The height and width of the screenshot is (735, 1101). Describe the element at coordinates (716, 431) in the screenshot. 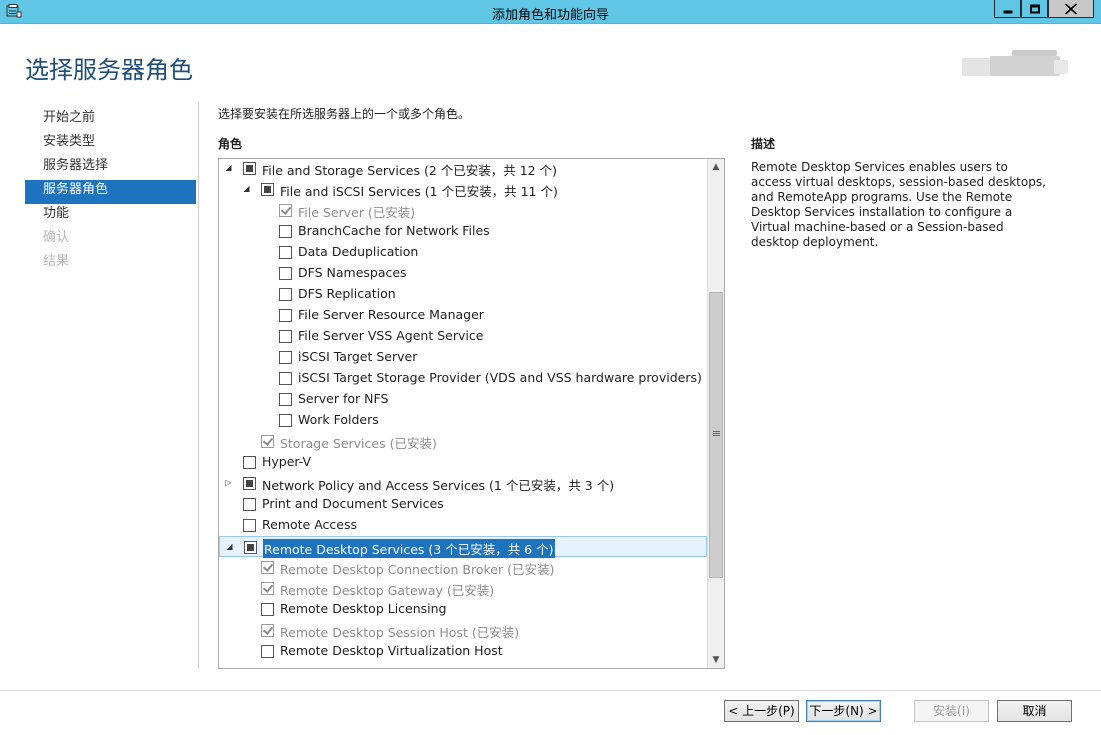

I see `grip-icon` at that location.